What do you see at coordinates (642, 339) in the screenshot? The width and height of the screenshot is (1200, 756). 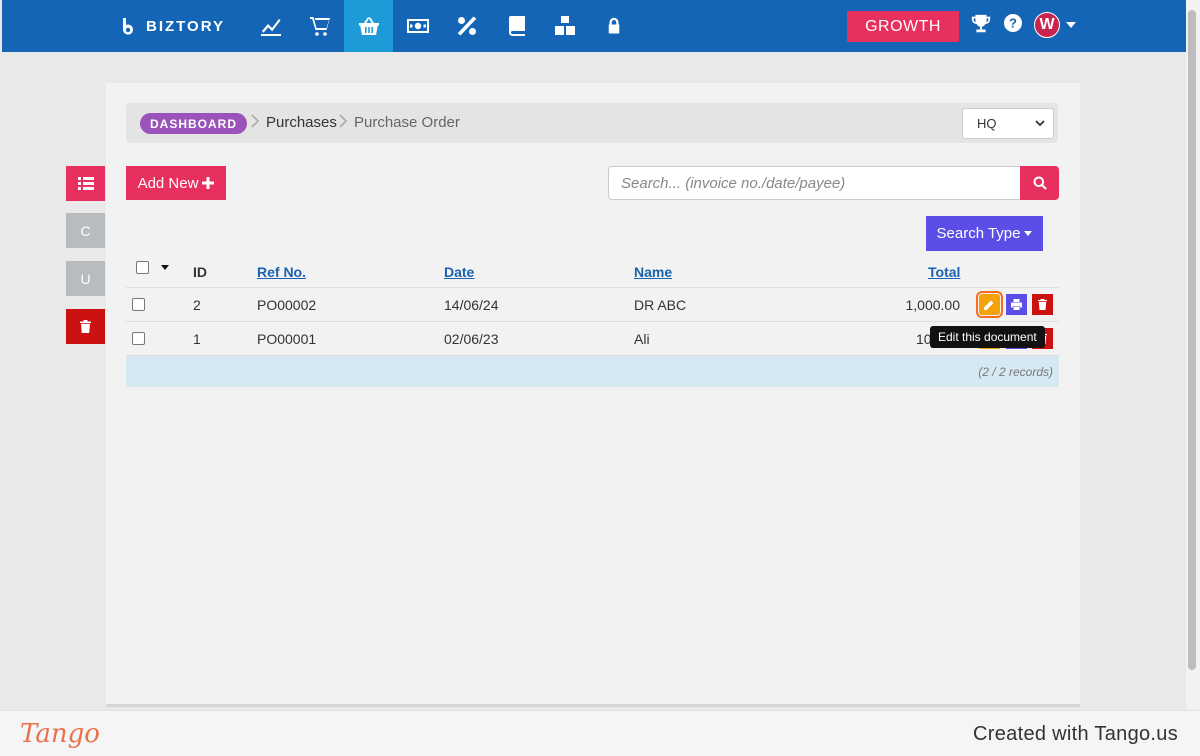 I see `row-name: Ali` at bounding box center [642, 339].